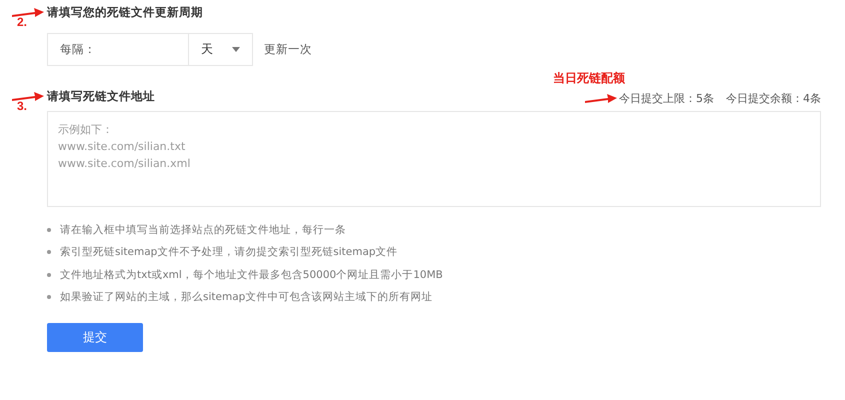 The image size is (845, 400). I want to click on interval-field: 每隔： 天, so click(150, 49).